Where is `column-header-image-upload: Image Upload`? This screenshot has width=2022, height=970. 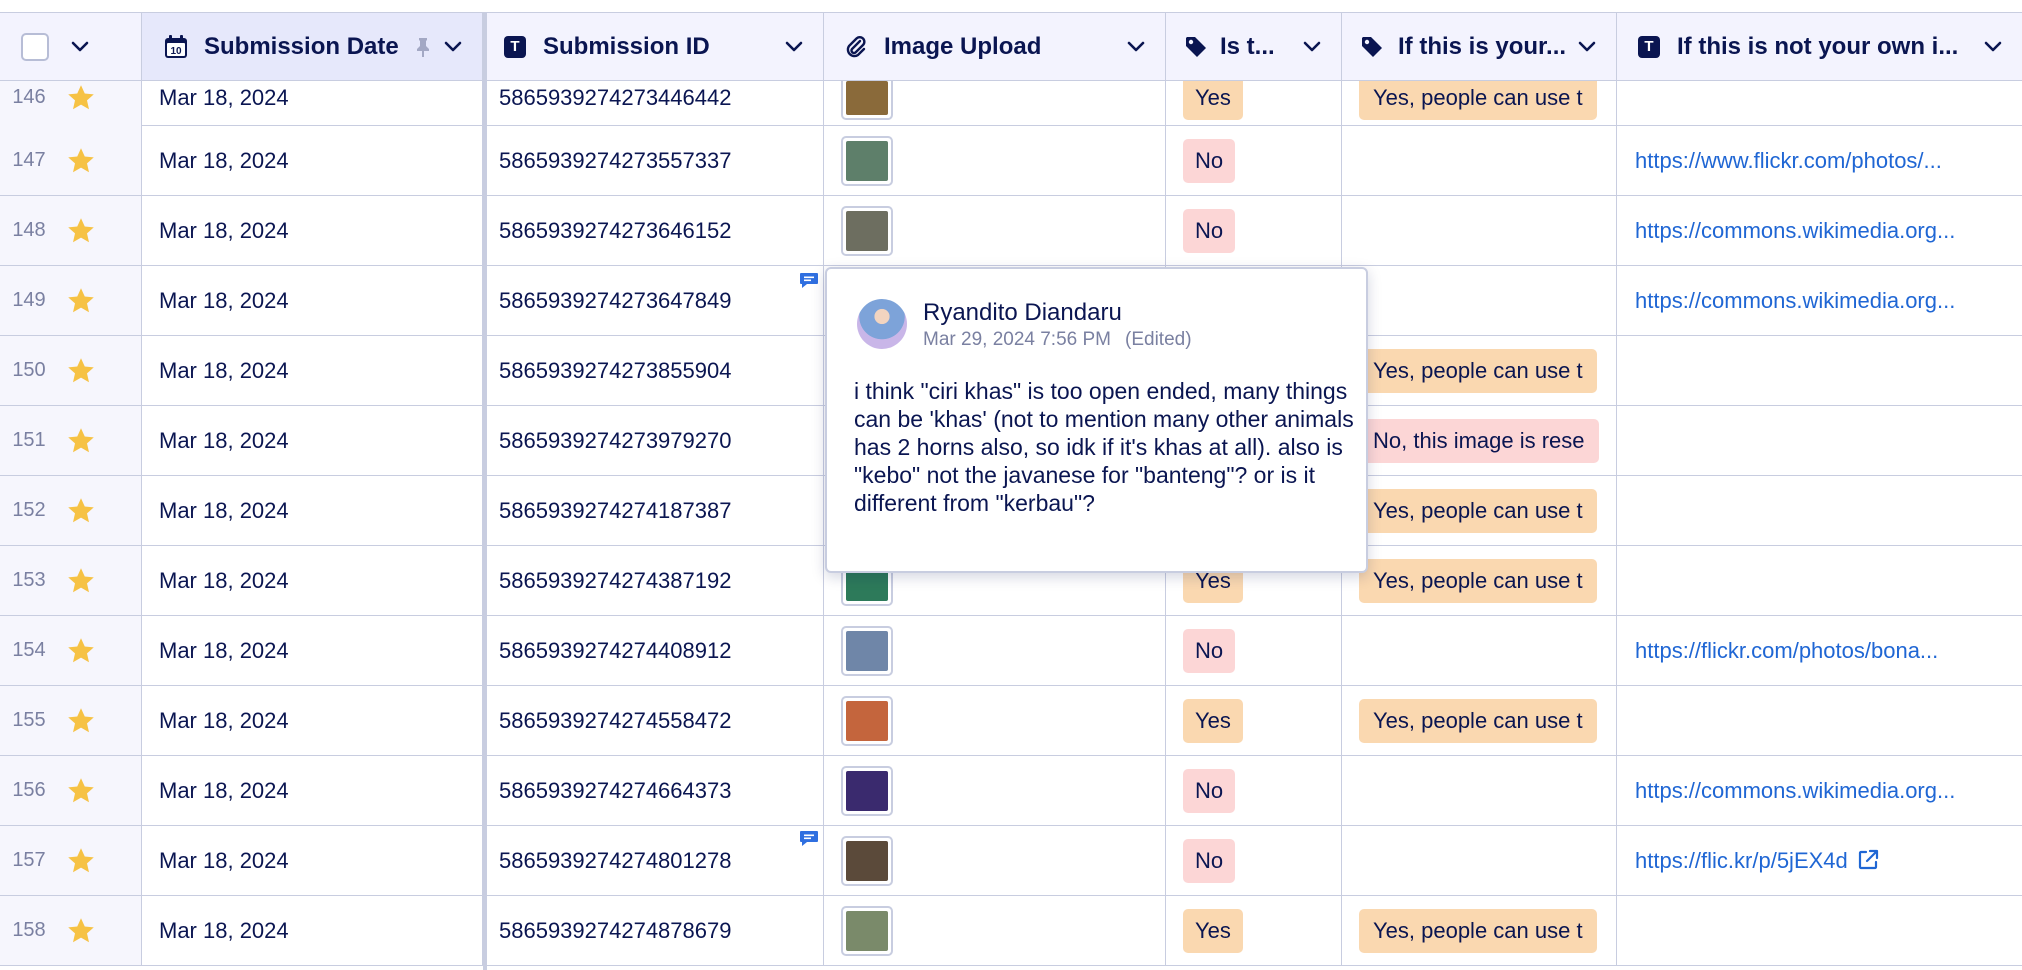
column-header-image-upload: Image Upload is located at coordinates (995, 46).